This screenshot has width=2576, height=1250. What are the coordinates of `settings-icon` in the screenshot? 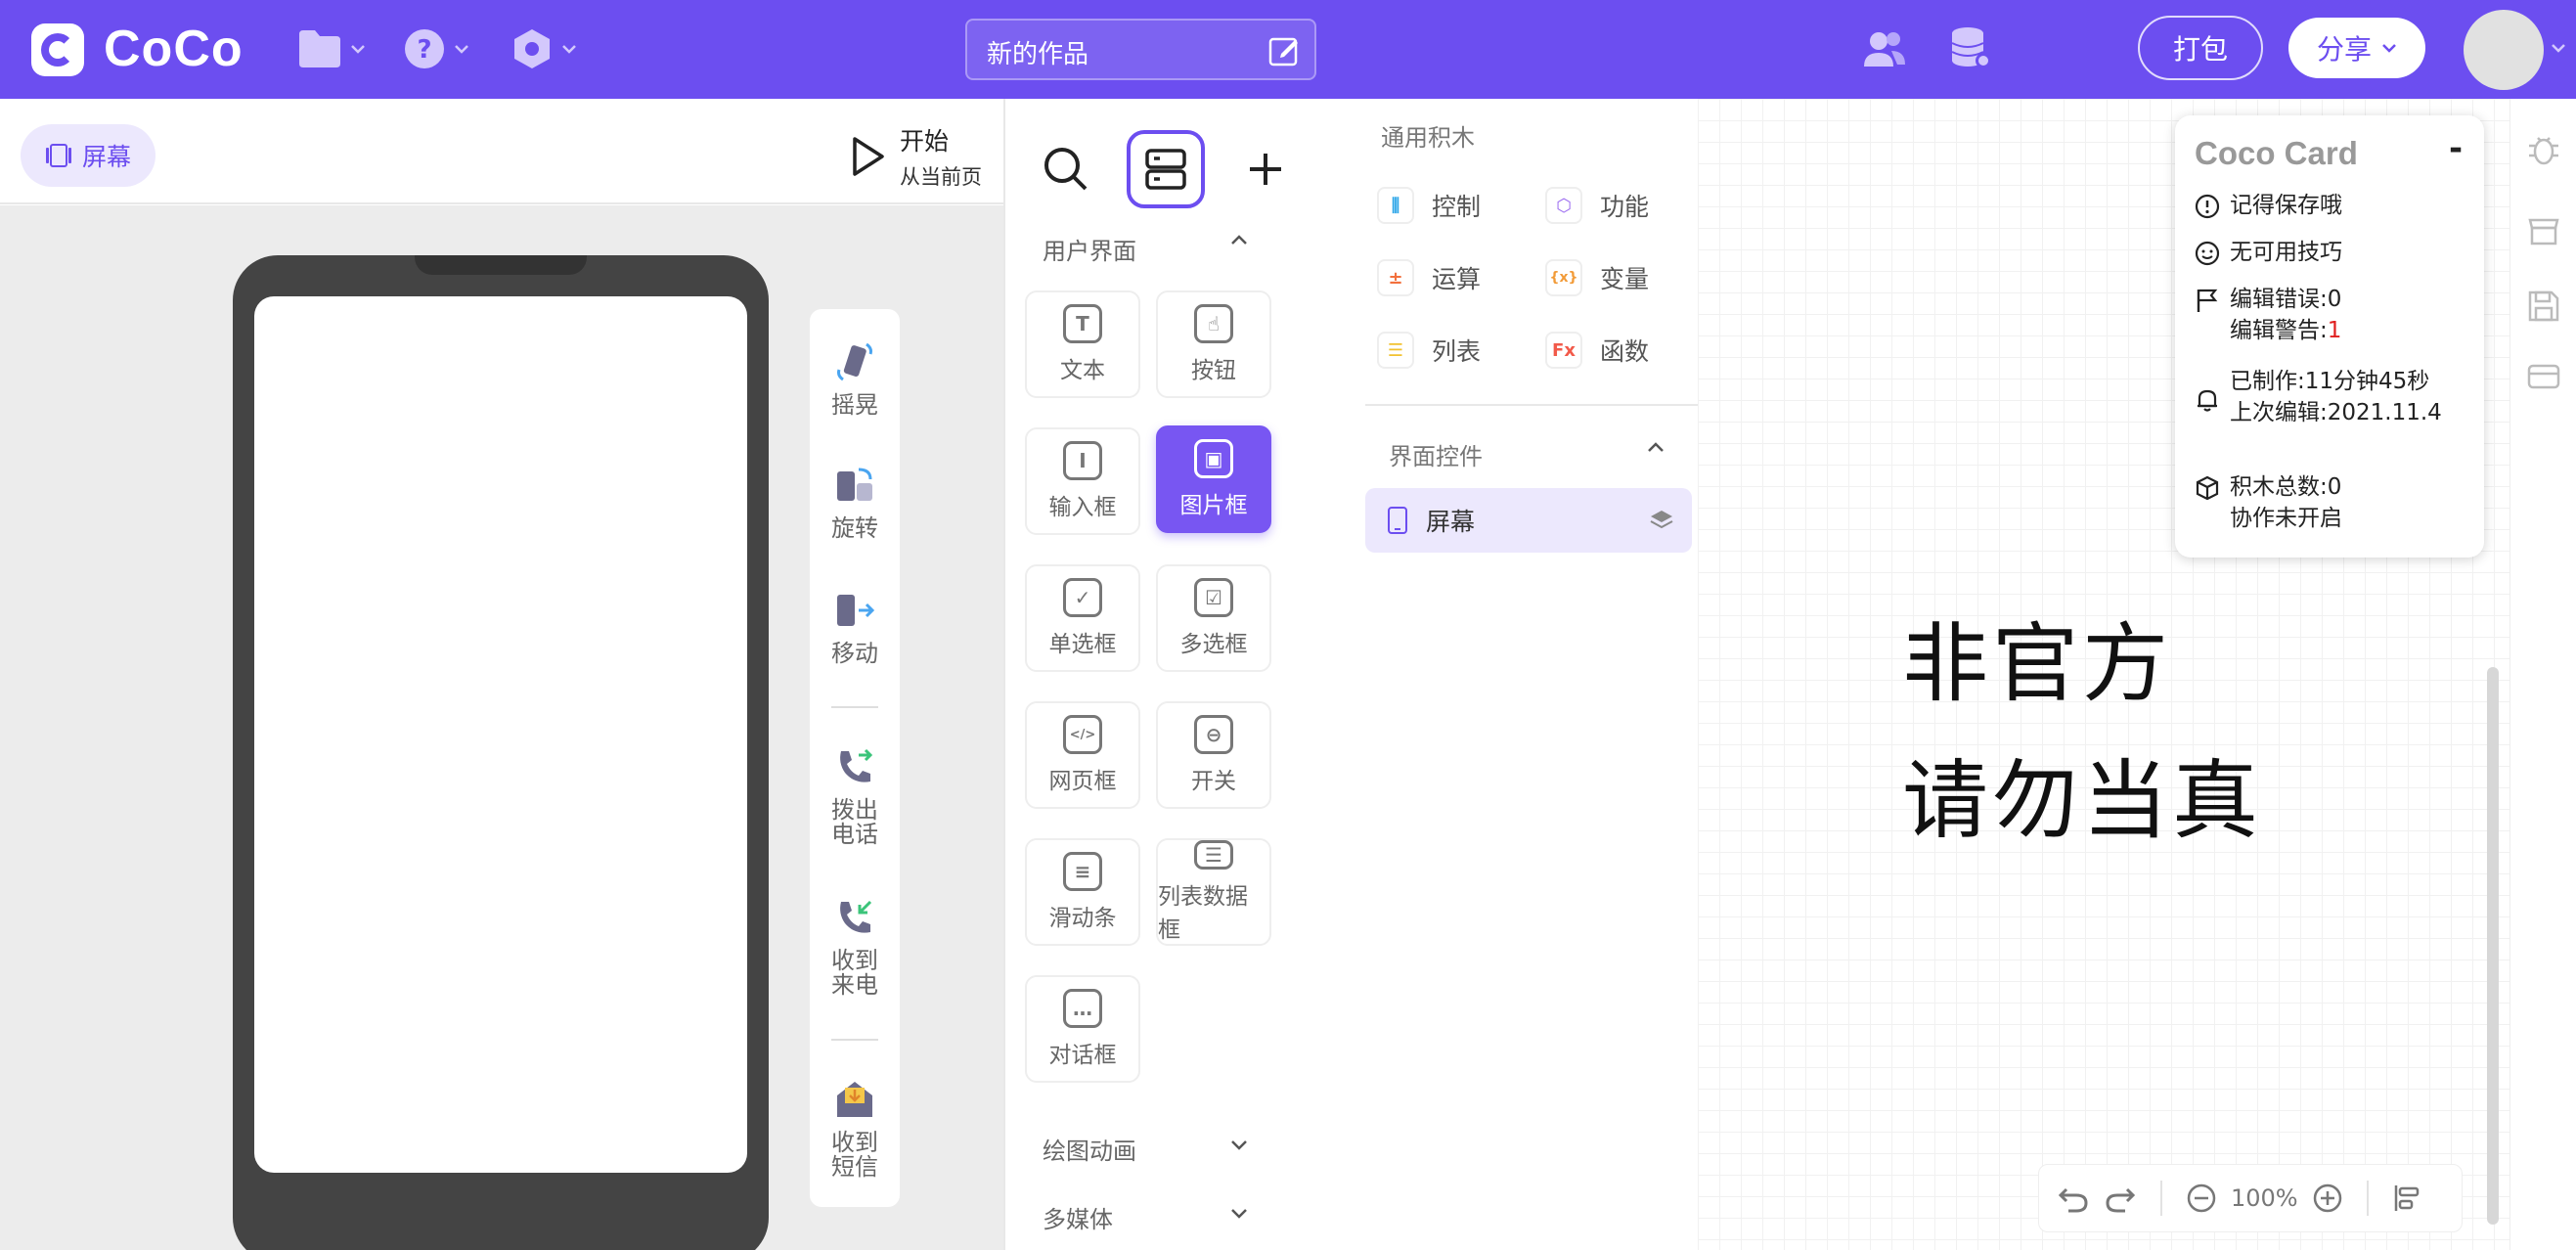 It's located at (532, 48).